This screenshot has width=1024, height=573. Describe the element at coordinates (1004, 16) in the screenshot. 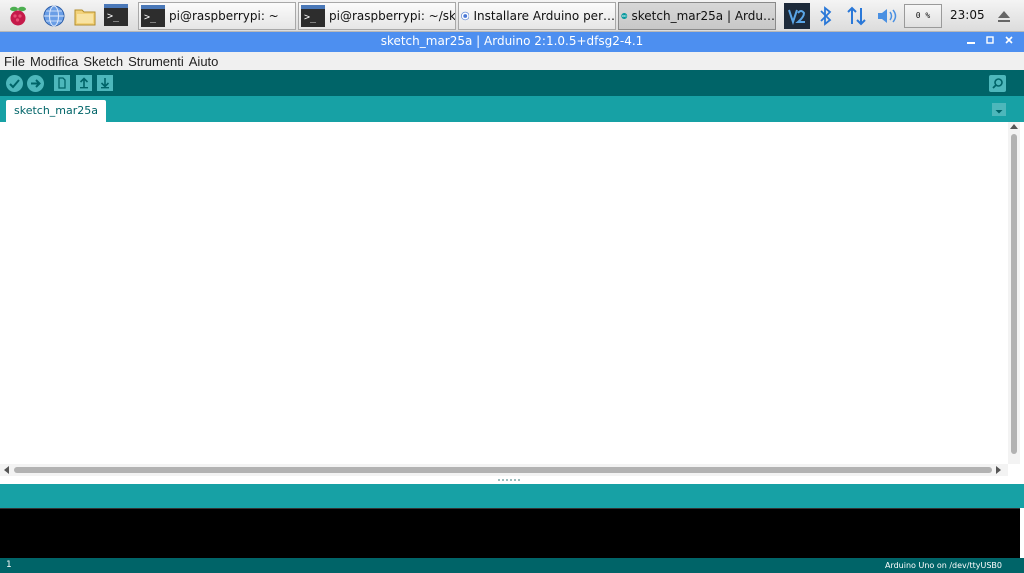

I see `eject-icon` at that location.